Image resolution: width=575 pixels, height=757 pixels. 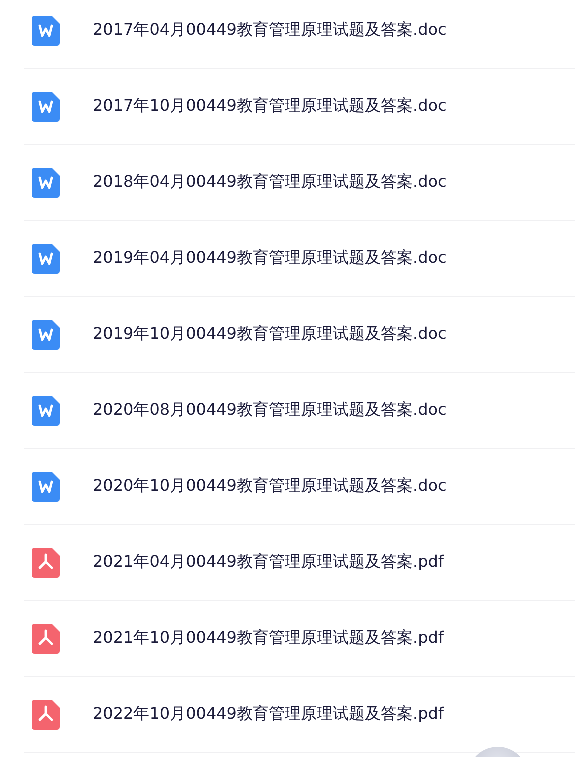 I want to click on file-name: 2020年08月00449教育管理原理试题及答案.doc, so click(x=270, y=410).